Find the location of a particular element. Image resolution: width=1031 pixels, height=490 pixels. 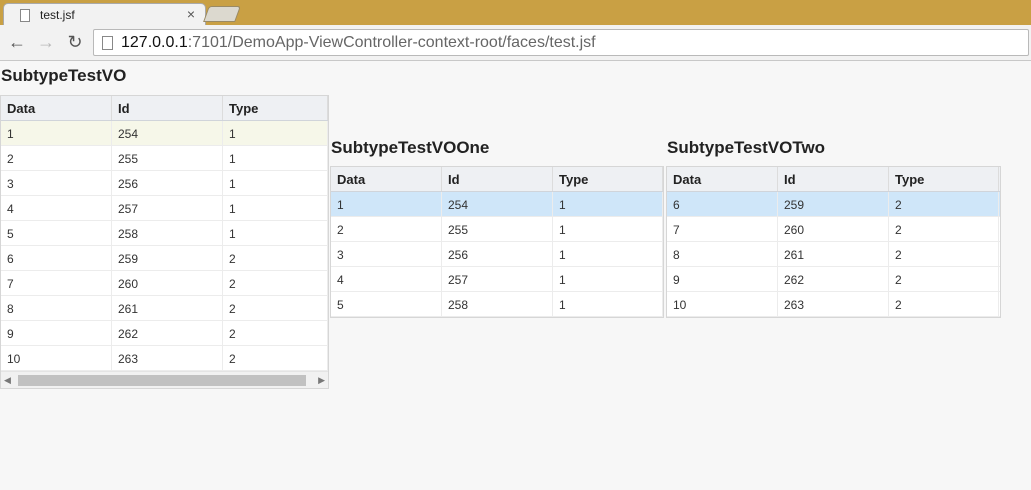

table-cell: 6 is located at coordinates (56, 258).